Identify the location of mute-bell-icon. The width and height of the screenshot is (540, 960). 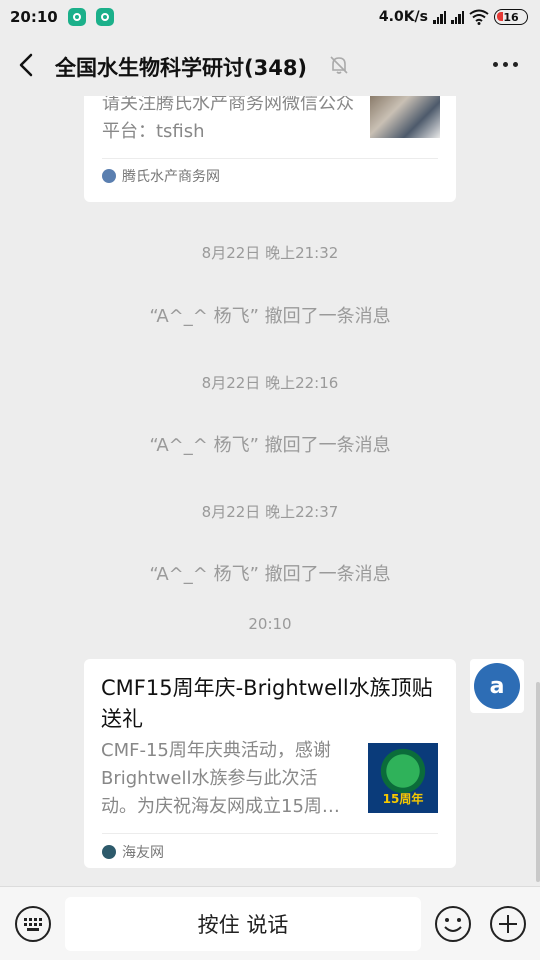
(339, 65).